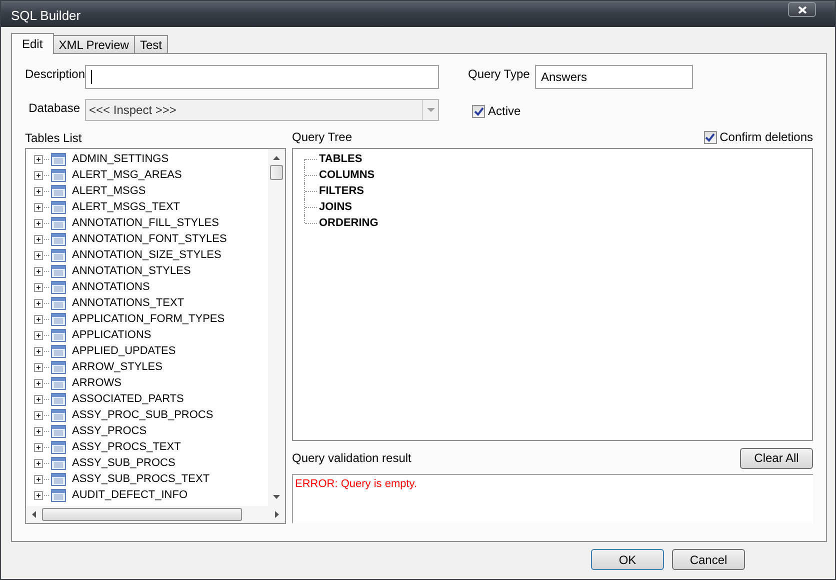  I want to click on horizontal-scrollbar, so click(155, 514).